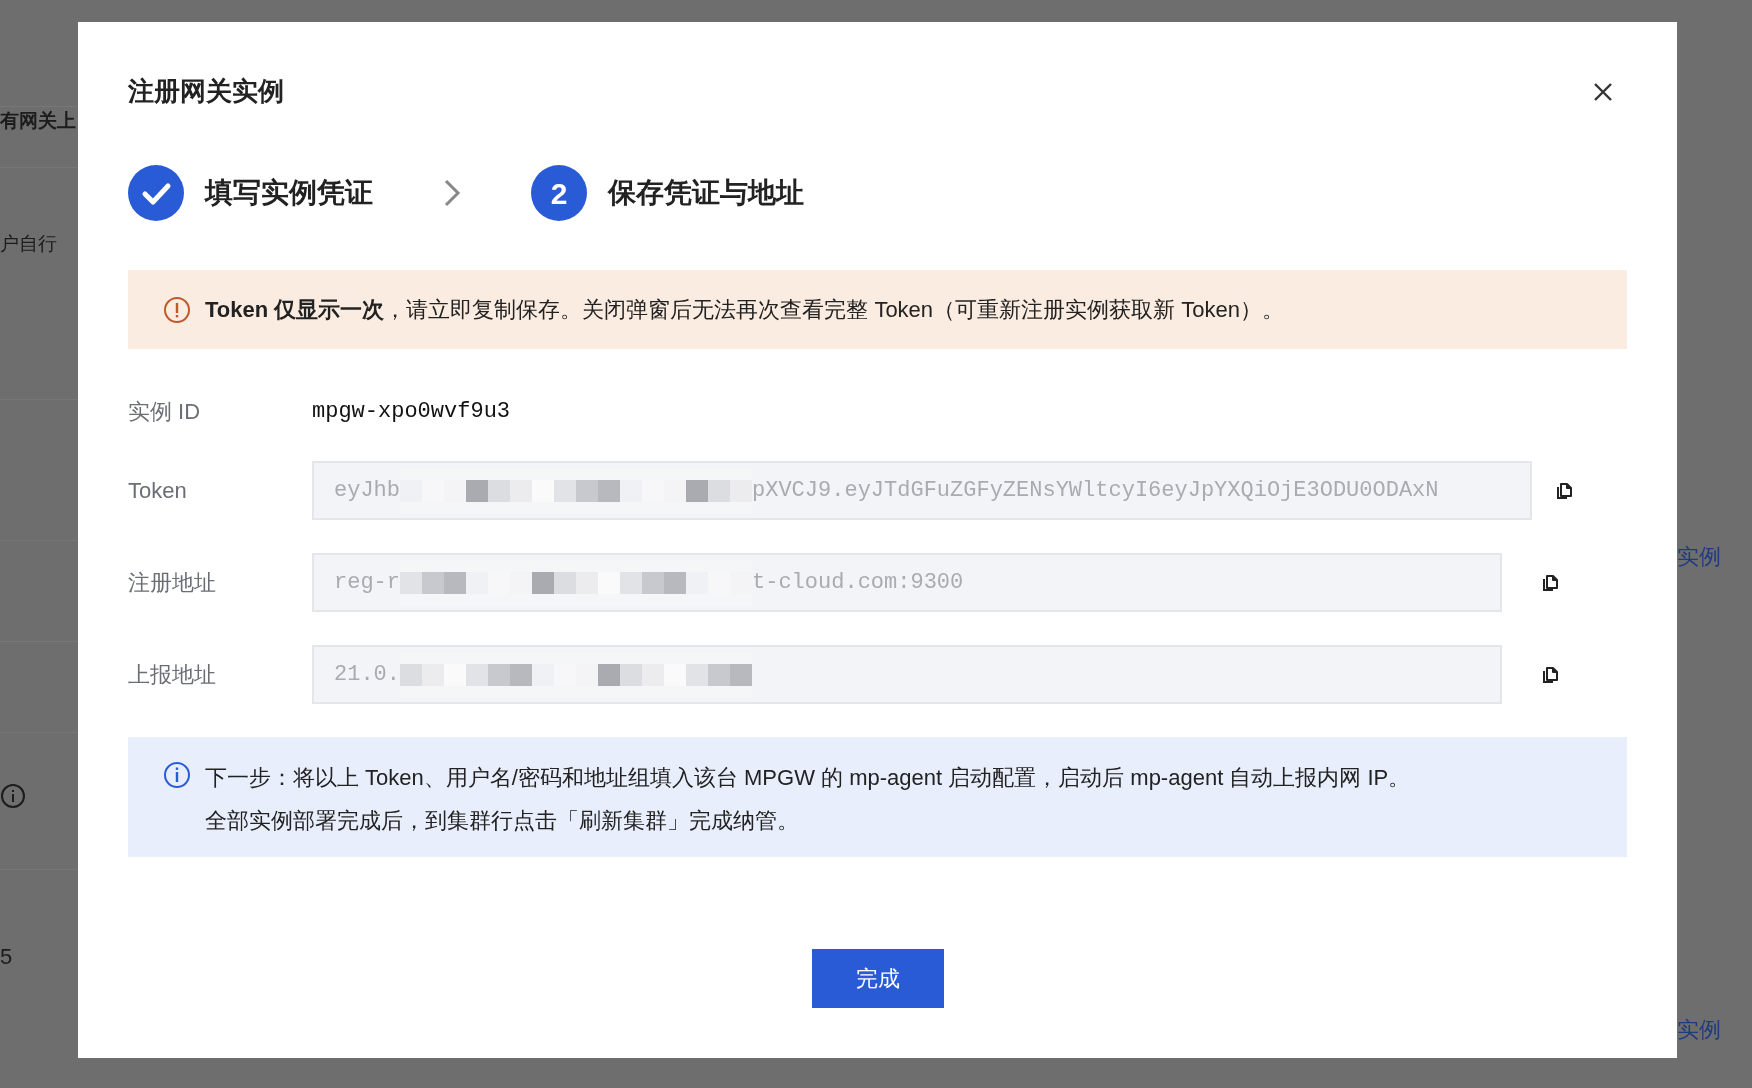  I want to click on step-label: 填写实例凭证, so click(289, 193).